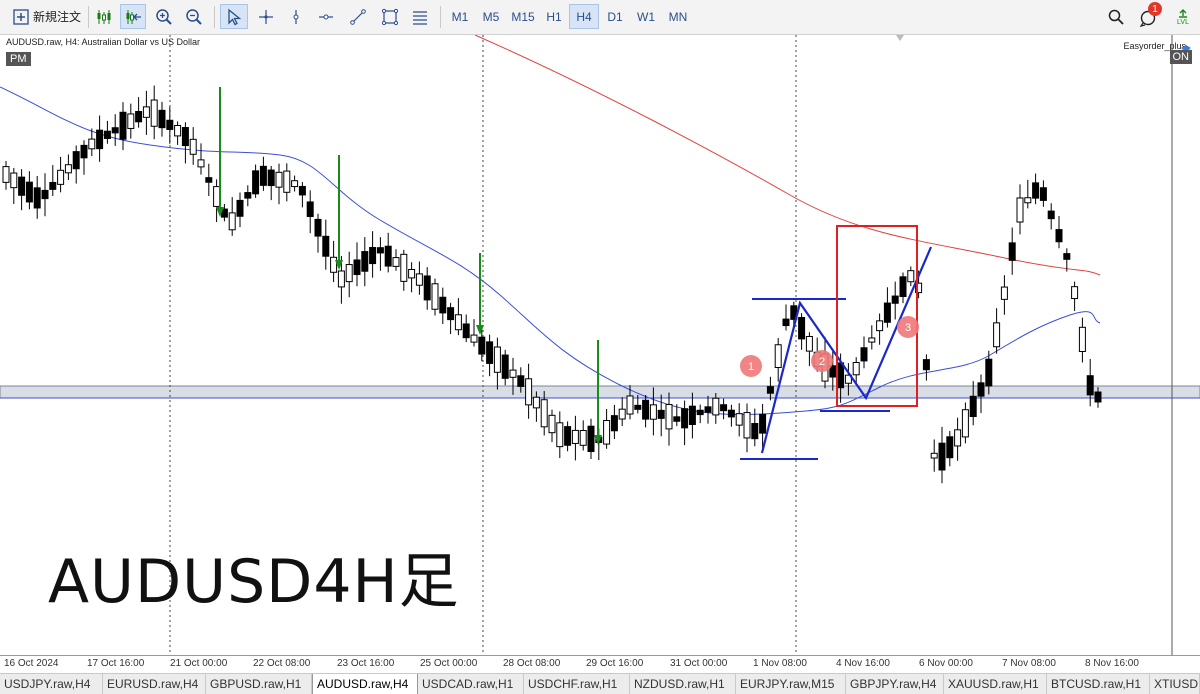  What do you see at coordinates (1180, 57) in the screenshot?
I see `ea-state-badge: ON` at bounding box center [1180, 57].